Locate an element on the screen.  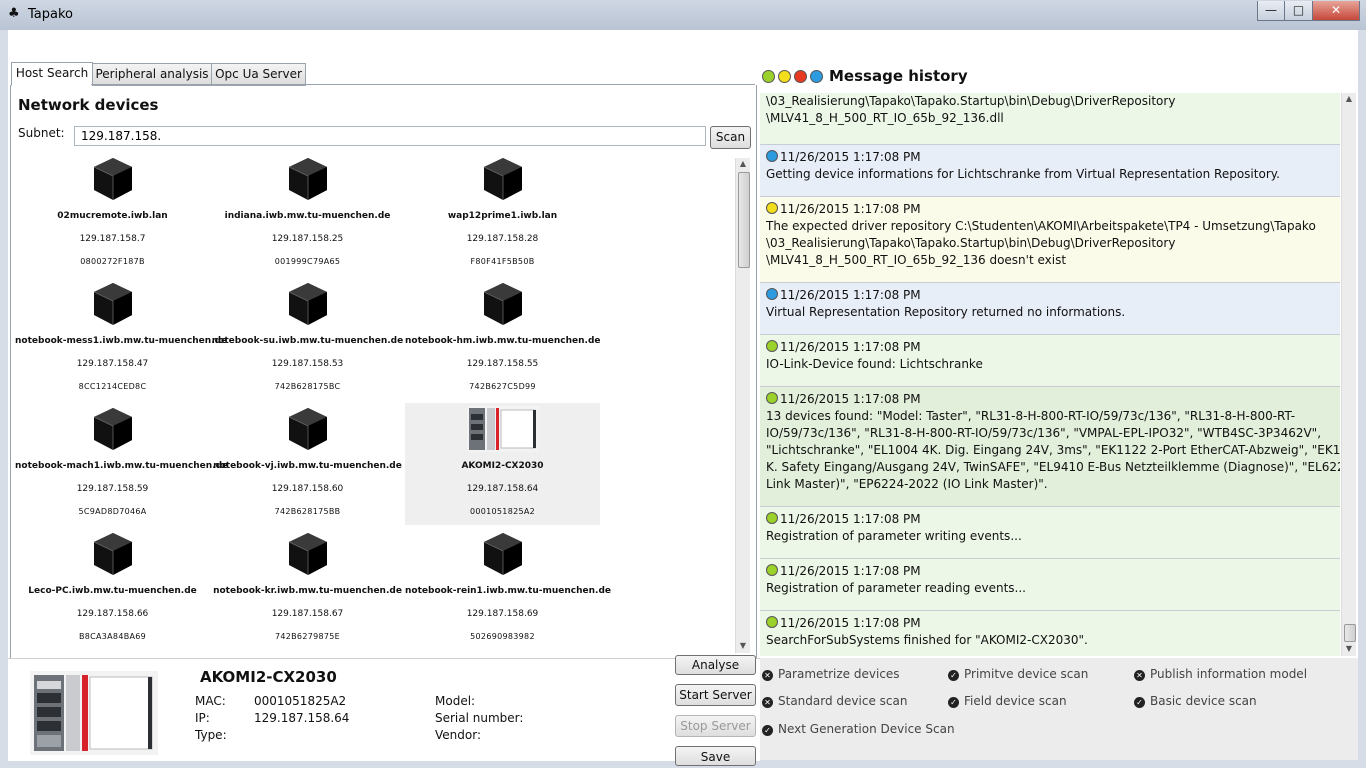
device-detail-panel is located at coordinates (384, 709).